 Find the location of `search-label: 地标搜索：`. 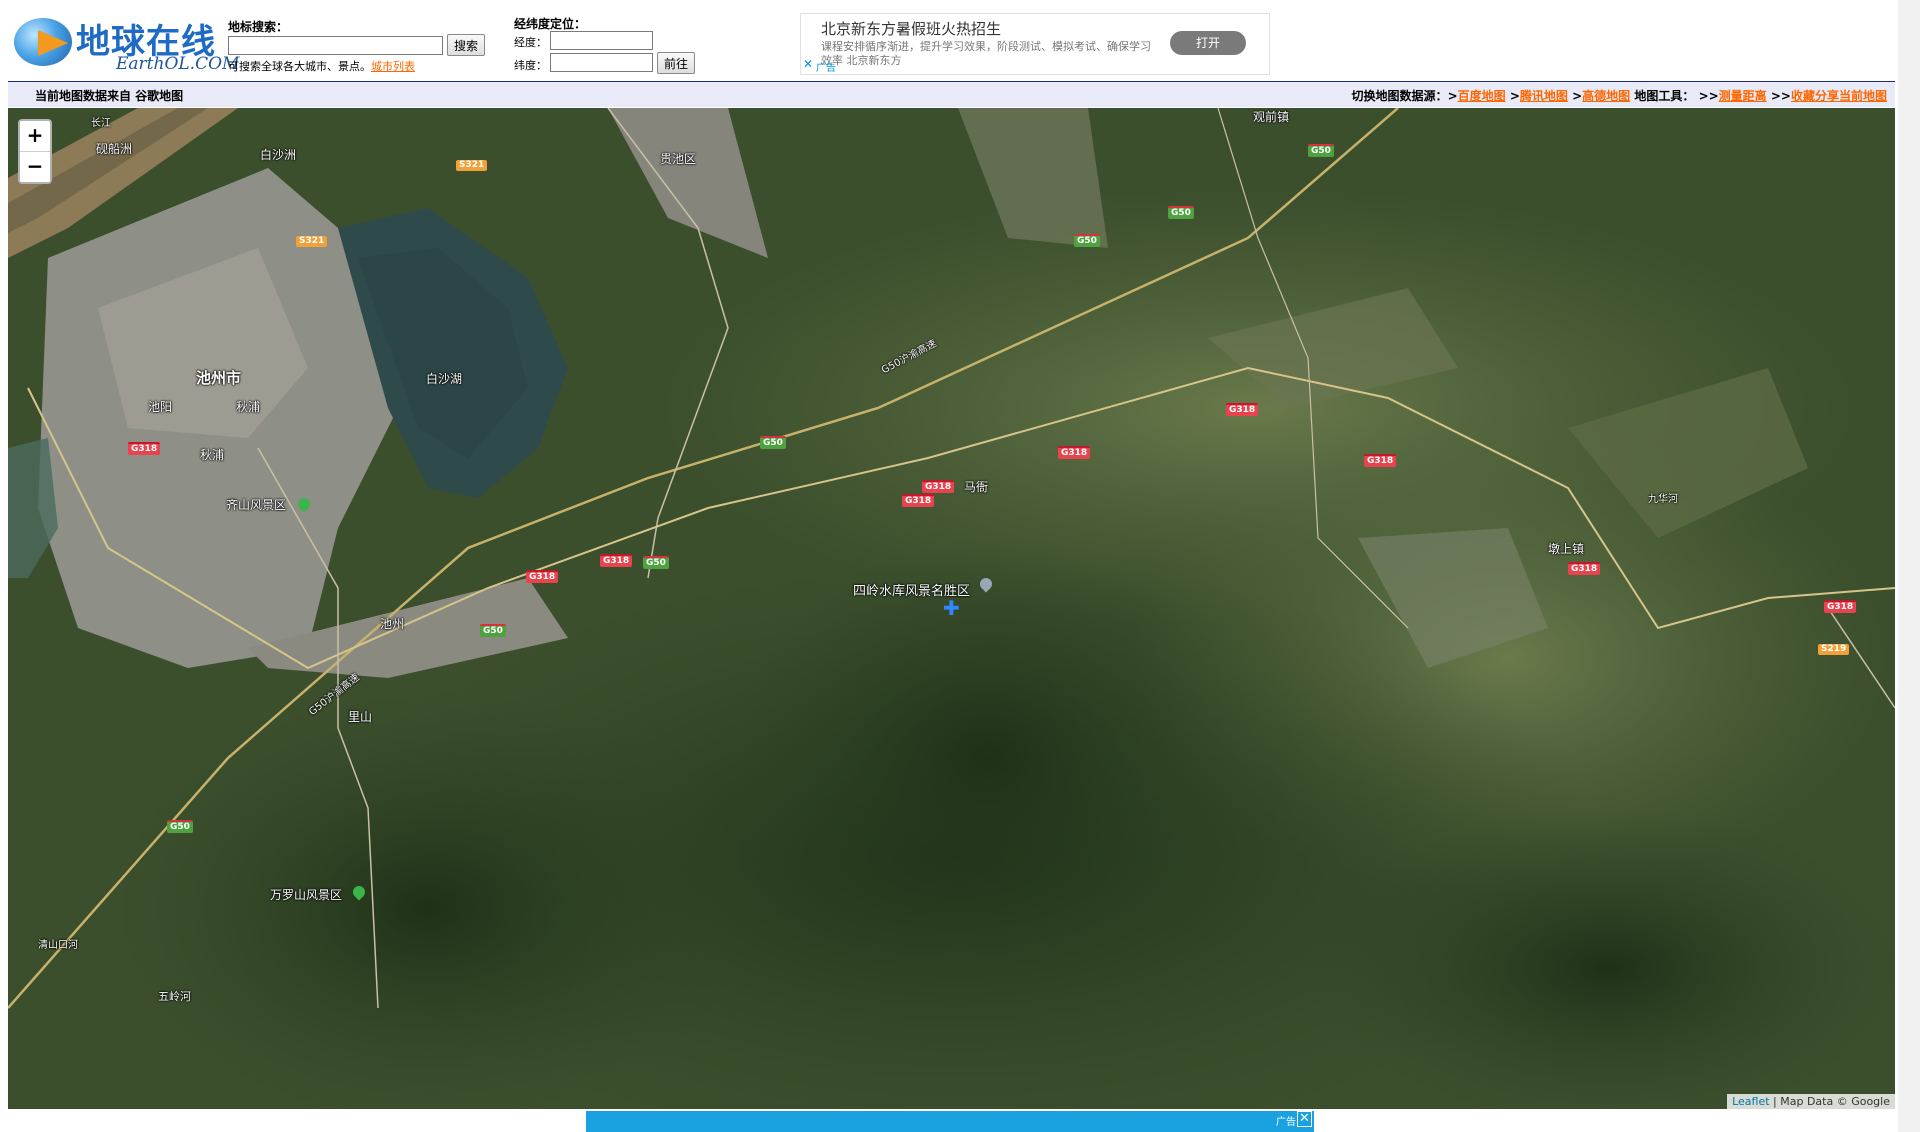

search-label: 地标搜索： is located at coordinates (258, 27).